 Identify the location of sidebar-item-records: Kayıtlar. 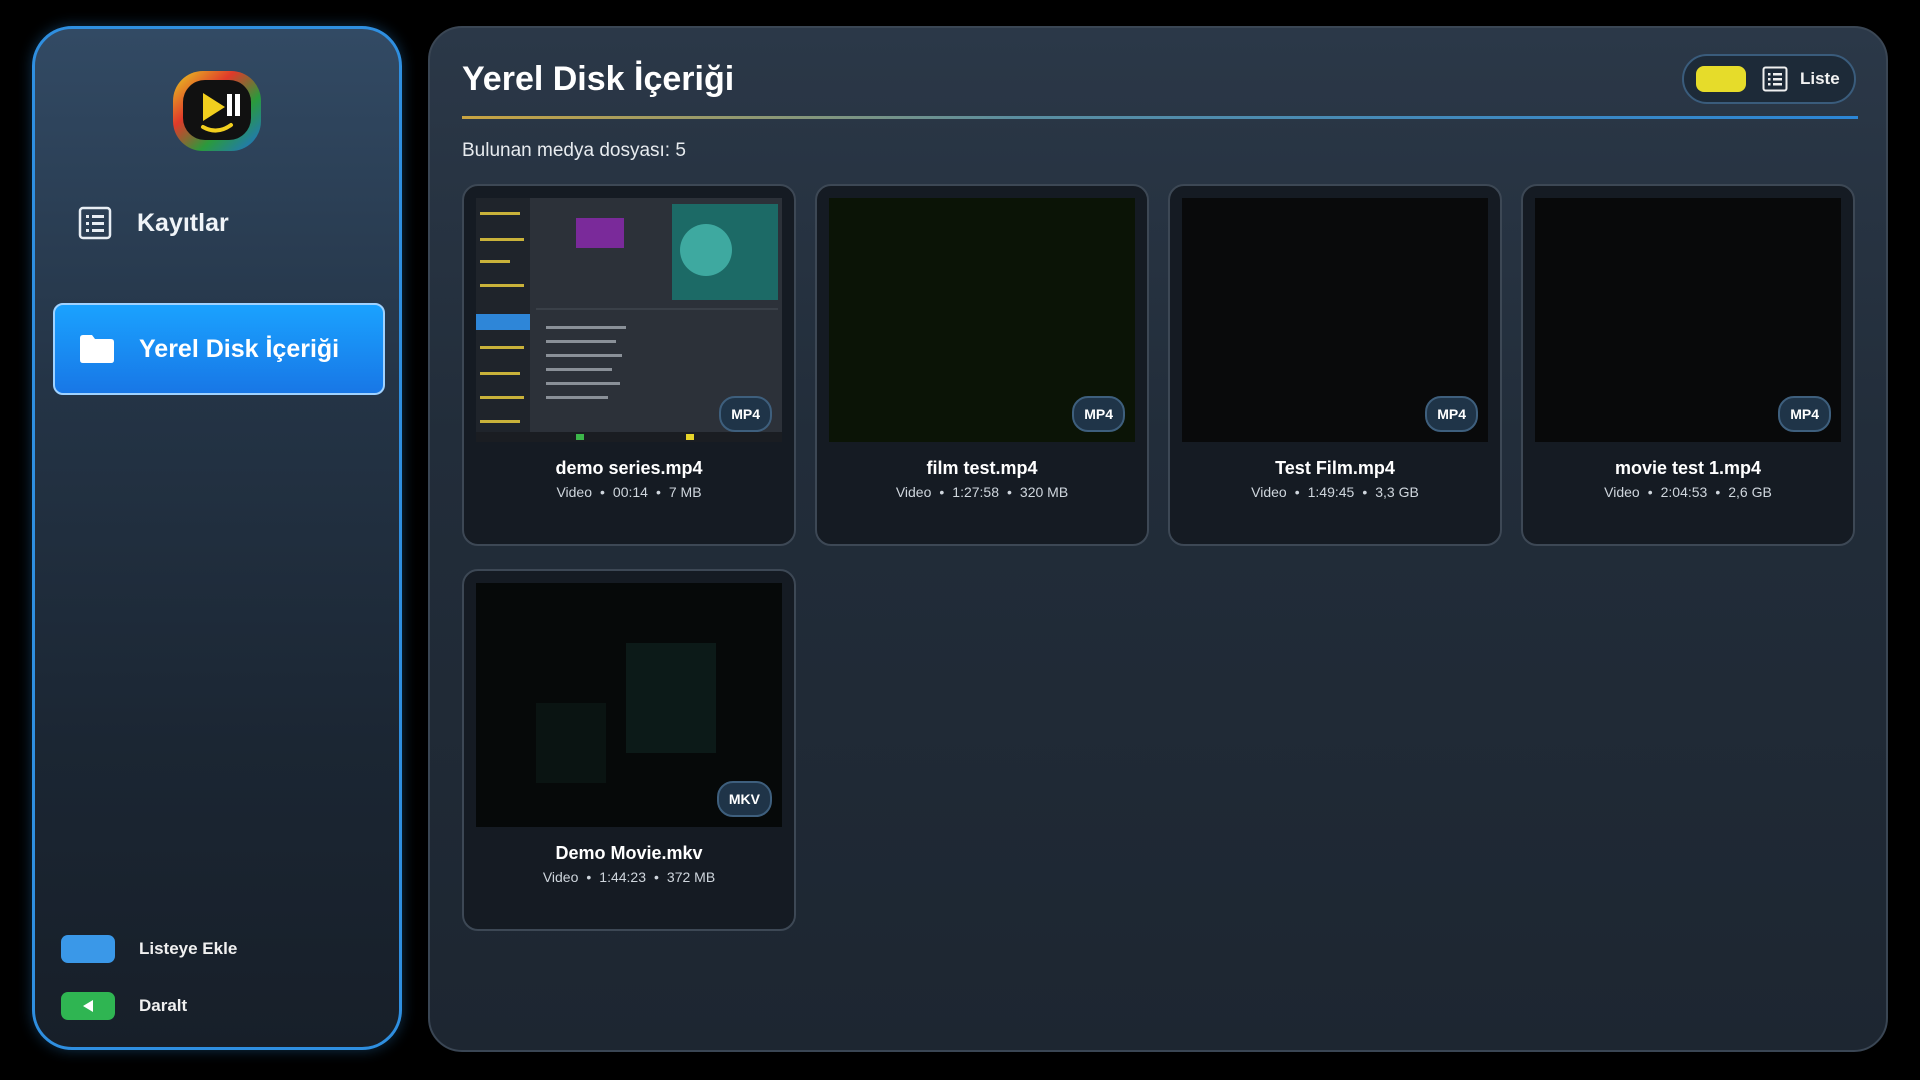
(219, 223).